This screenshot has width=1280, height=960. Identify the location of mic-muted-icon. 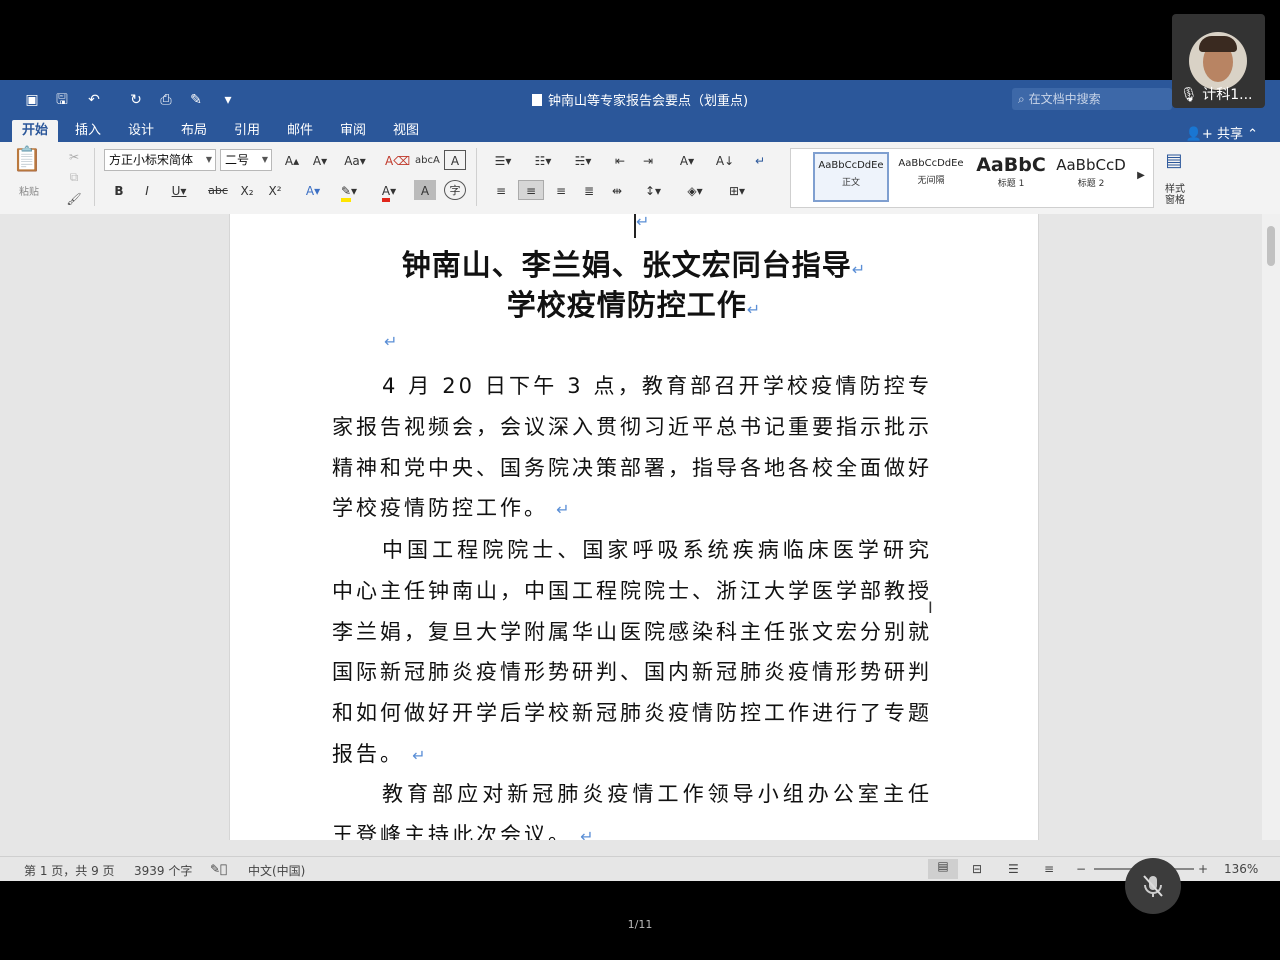
(1153, 886).